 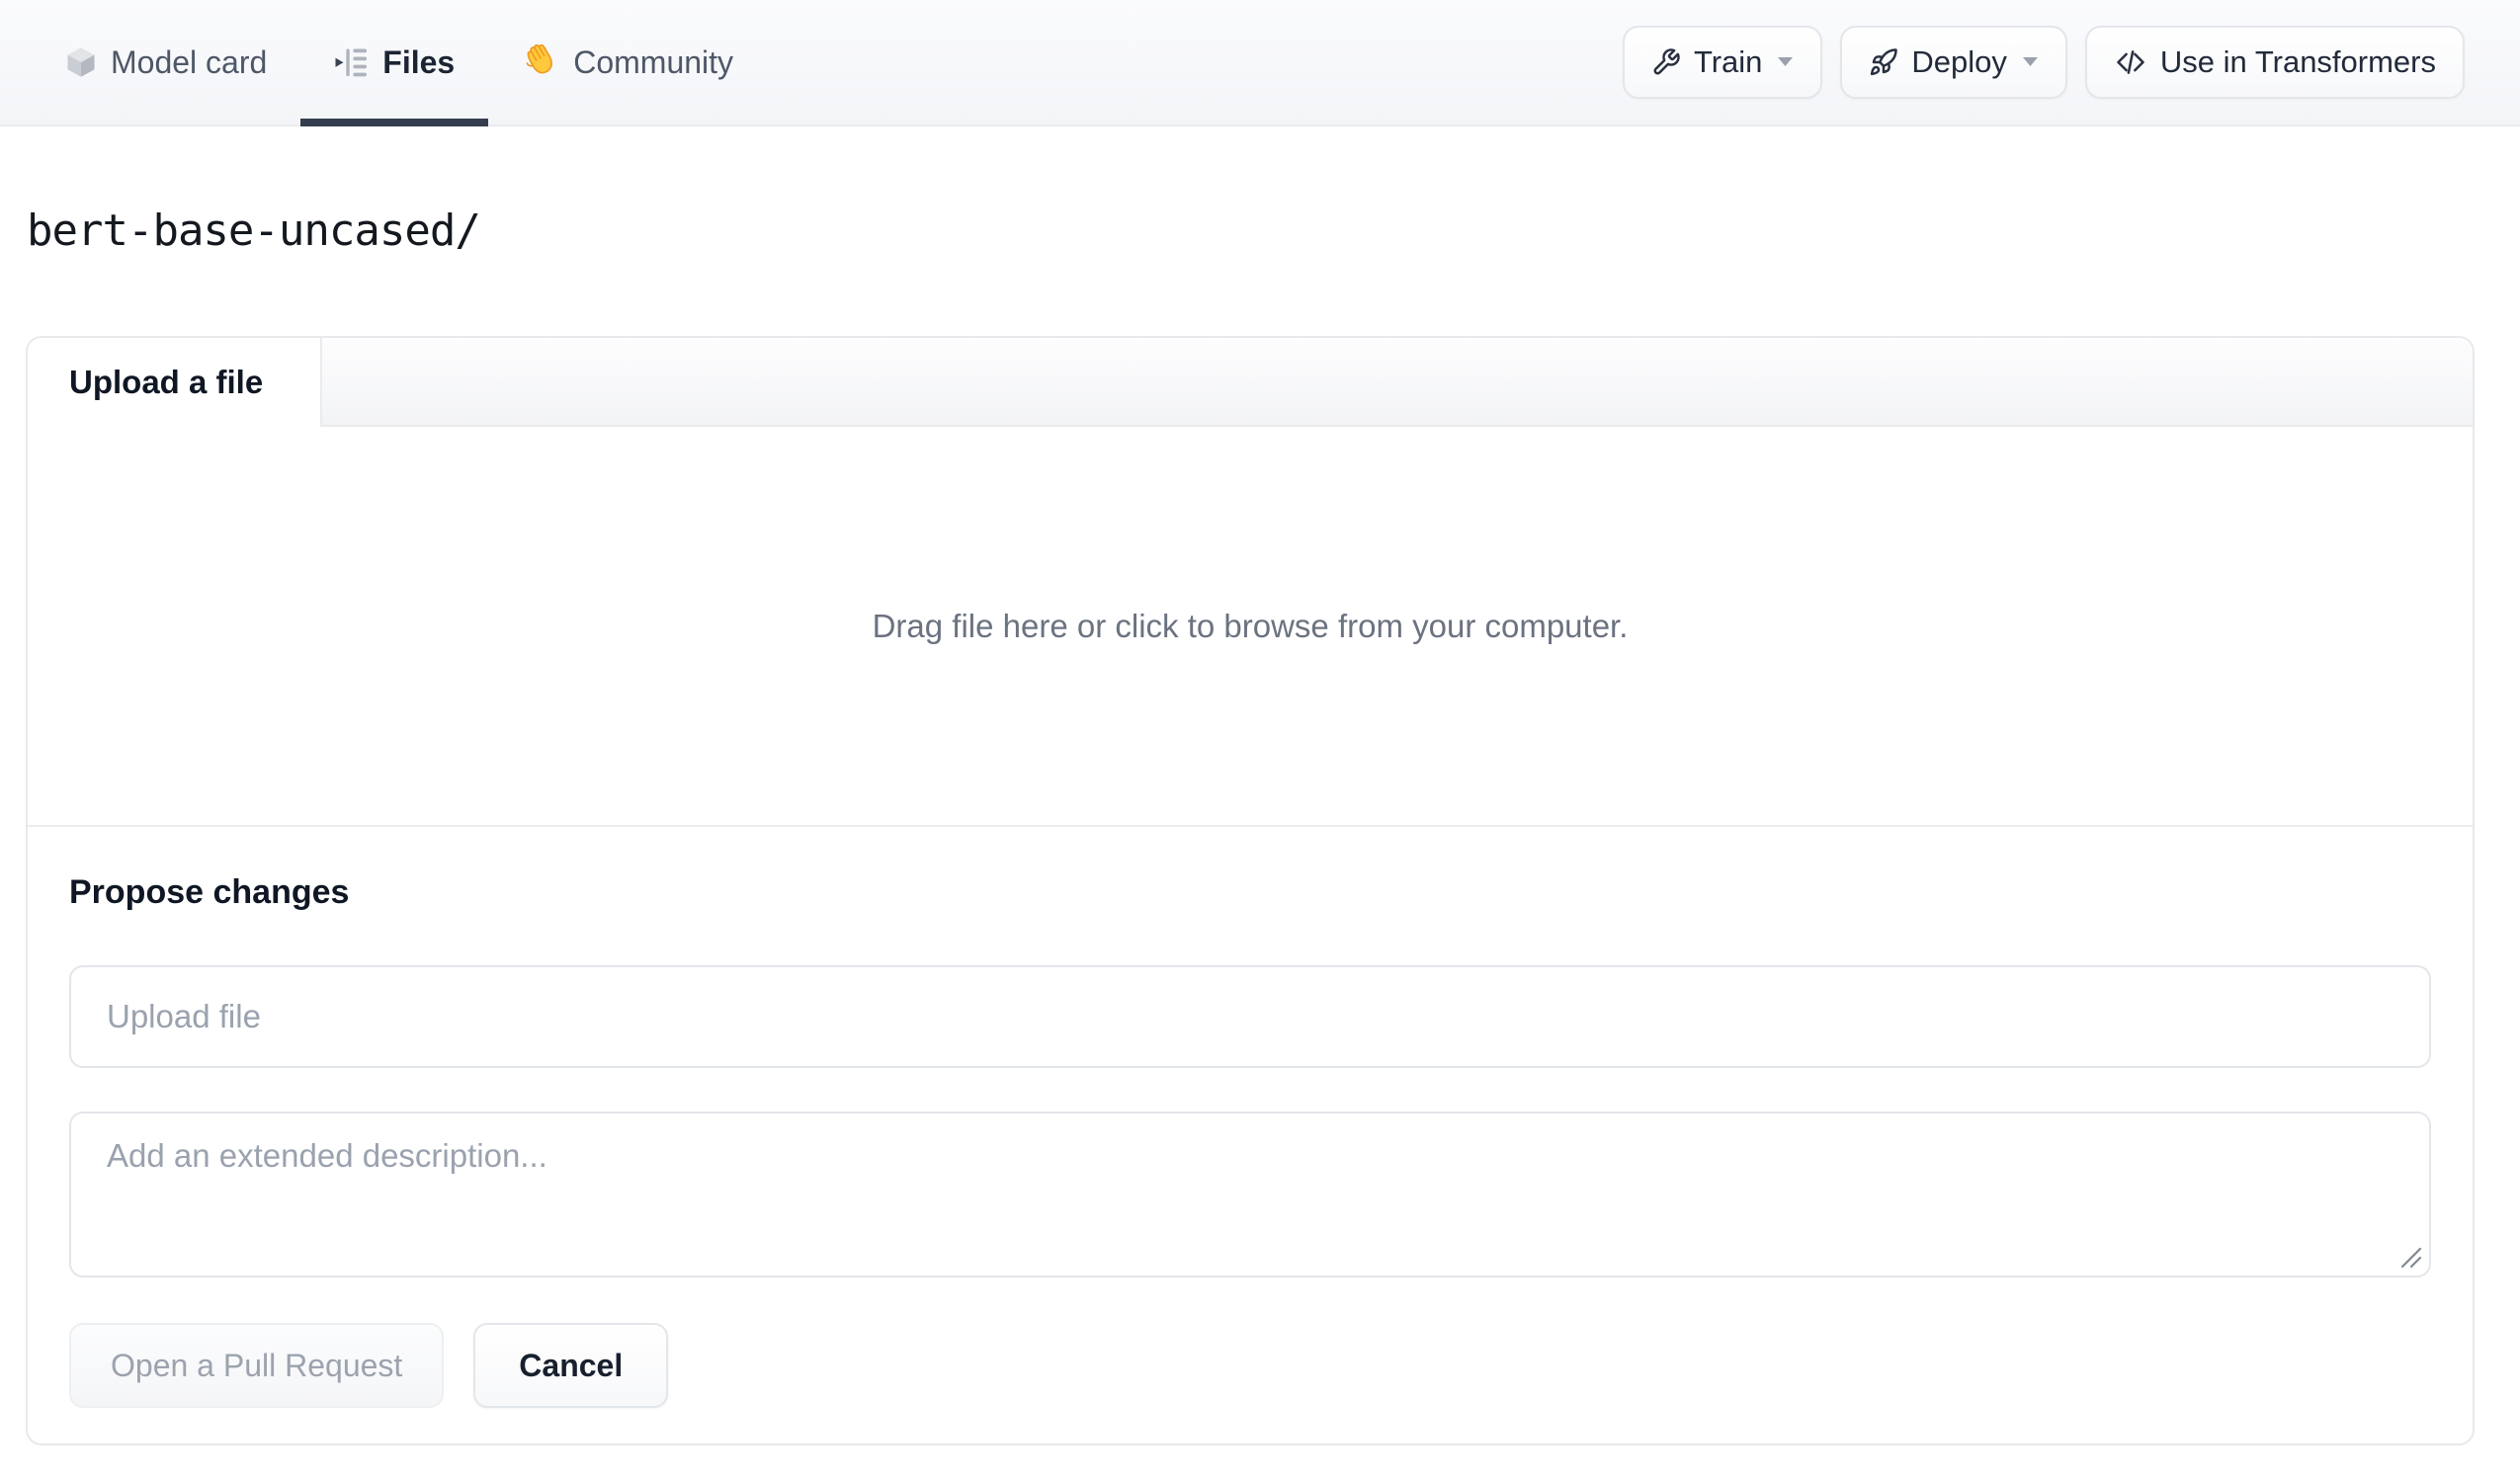 What do you see at coordinates (1666, 62) in the screenshot?
I see `wrench-icon` at bounding box center [1666, 62].